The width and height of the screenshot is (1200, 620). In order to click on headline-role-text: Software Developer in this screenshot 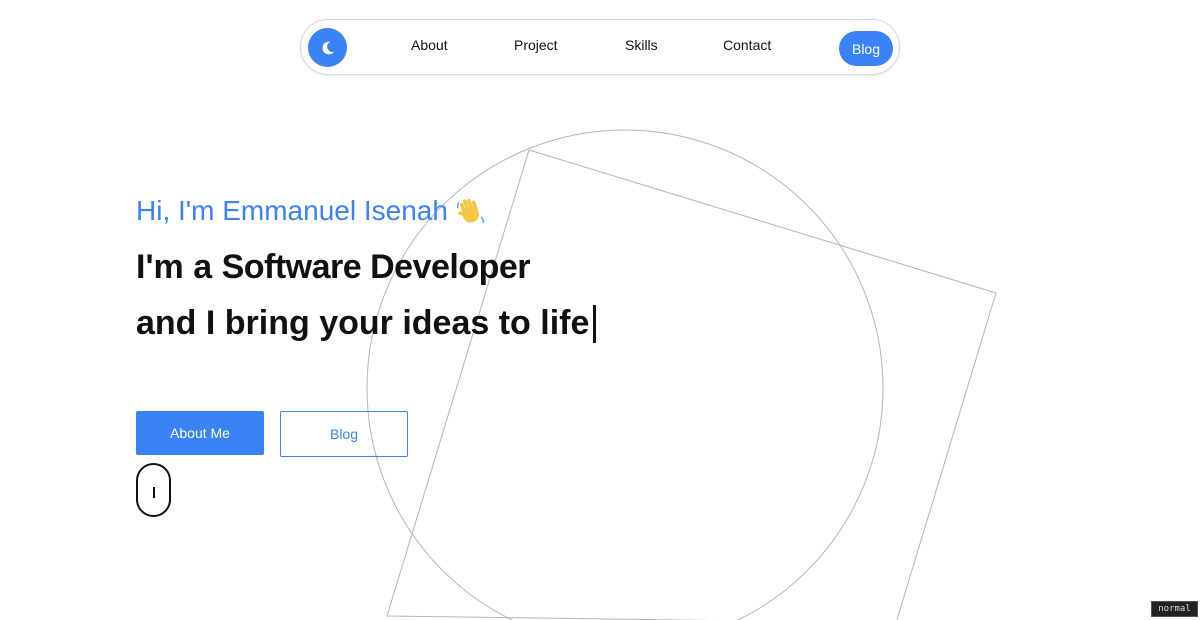, I will do `click(376, 267)`.